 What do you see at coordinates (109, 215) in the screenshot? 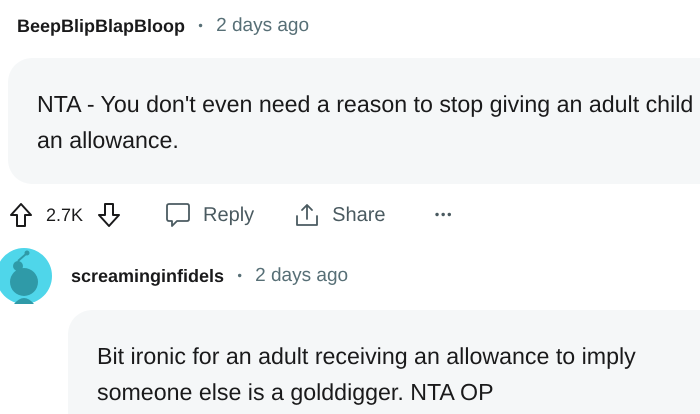
I see `downvote-icon` at bounding box center [109, 215].